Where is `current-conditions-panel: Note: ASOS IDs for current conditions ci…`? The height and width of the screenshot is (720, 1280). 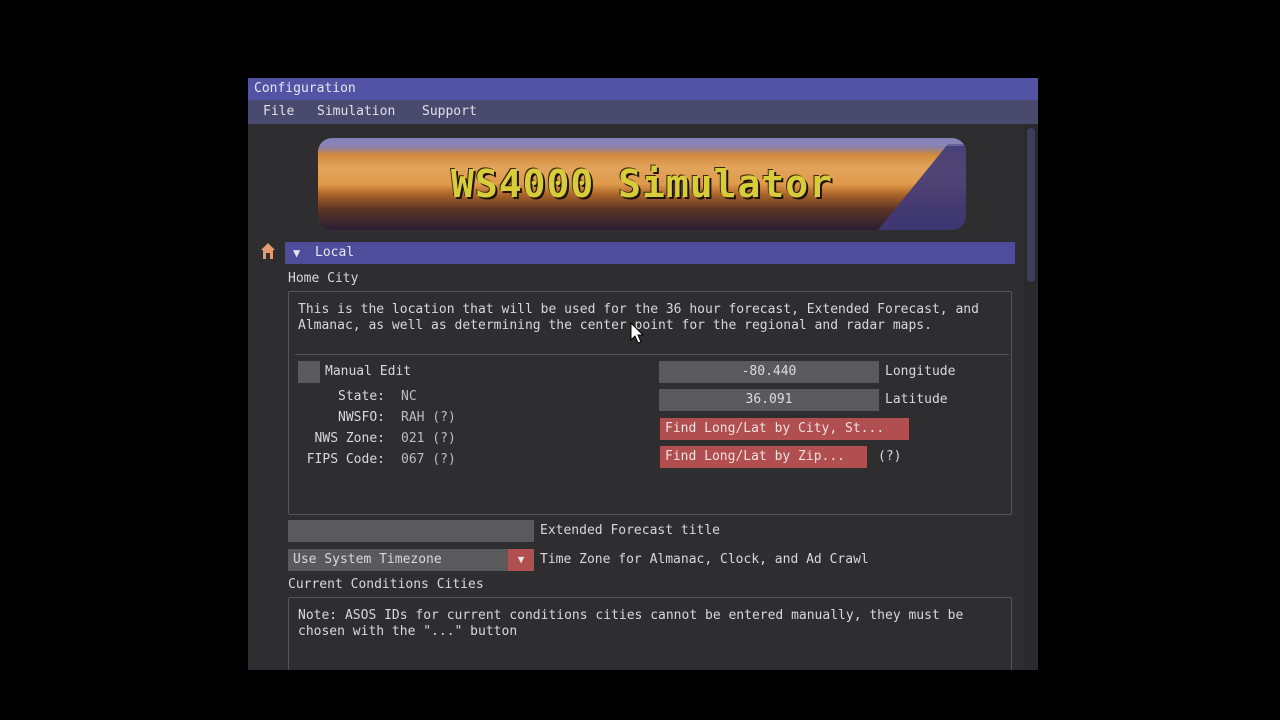 current-conditions-panel: Note: ASOS IDs for current conditions ci… is located at coordinates (650, 633).